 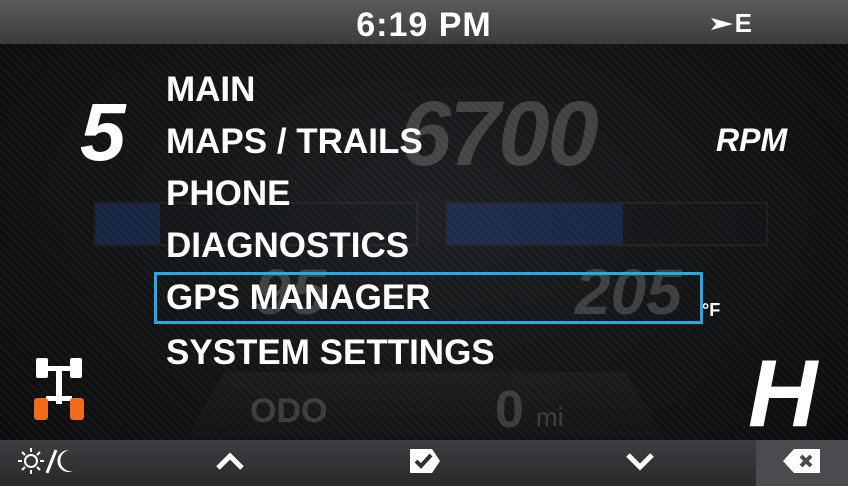 What do you see at coordinates (428, 298) in the screenshot?
I see `menu-item-gps-manager: GPS MANAGER` at bounding box center [428, 298].